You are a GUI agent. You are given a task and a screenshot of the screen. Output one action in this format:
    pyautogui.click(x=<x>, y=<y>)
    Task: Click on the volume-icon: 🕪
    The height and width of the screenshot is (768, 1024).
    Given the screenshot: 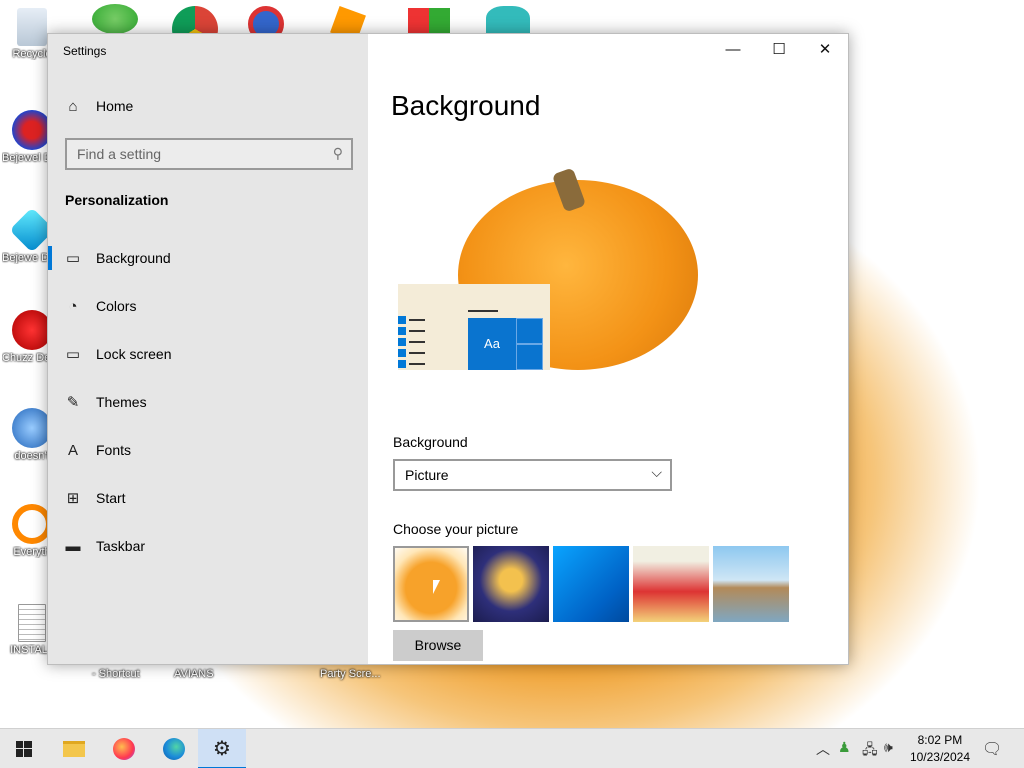 What is the action you would take?
    pyautogui.click(x=888, y=747)
    